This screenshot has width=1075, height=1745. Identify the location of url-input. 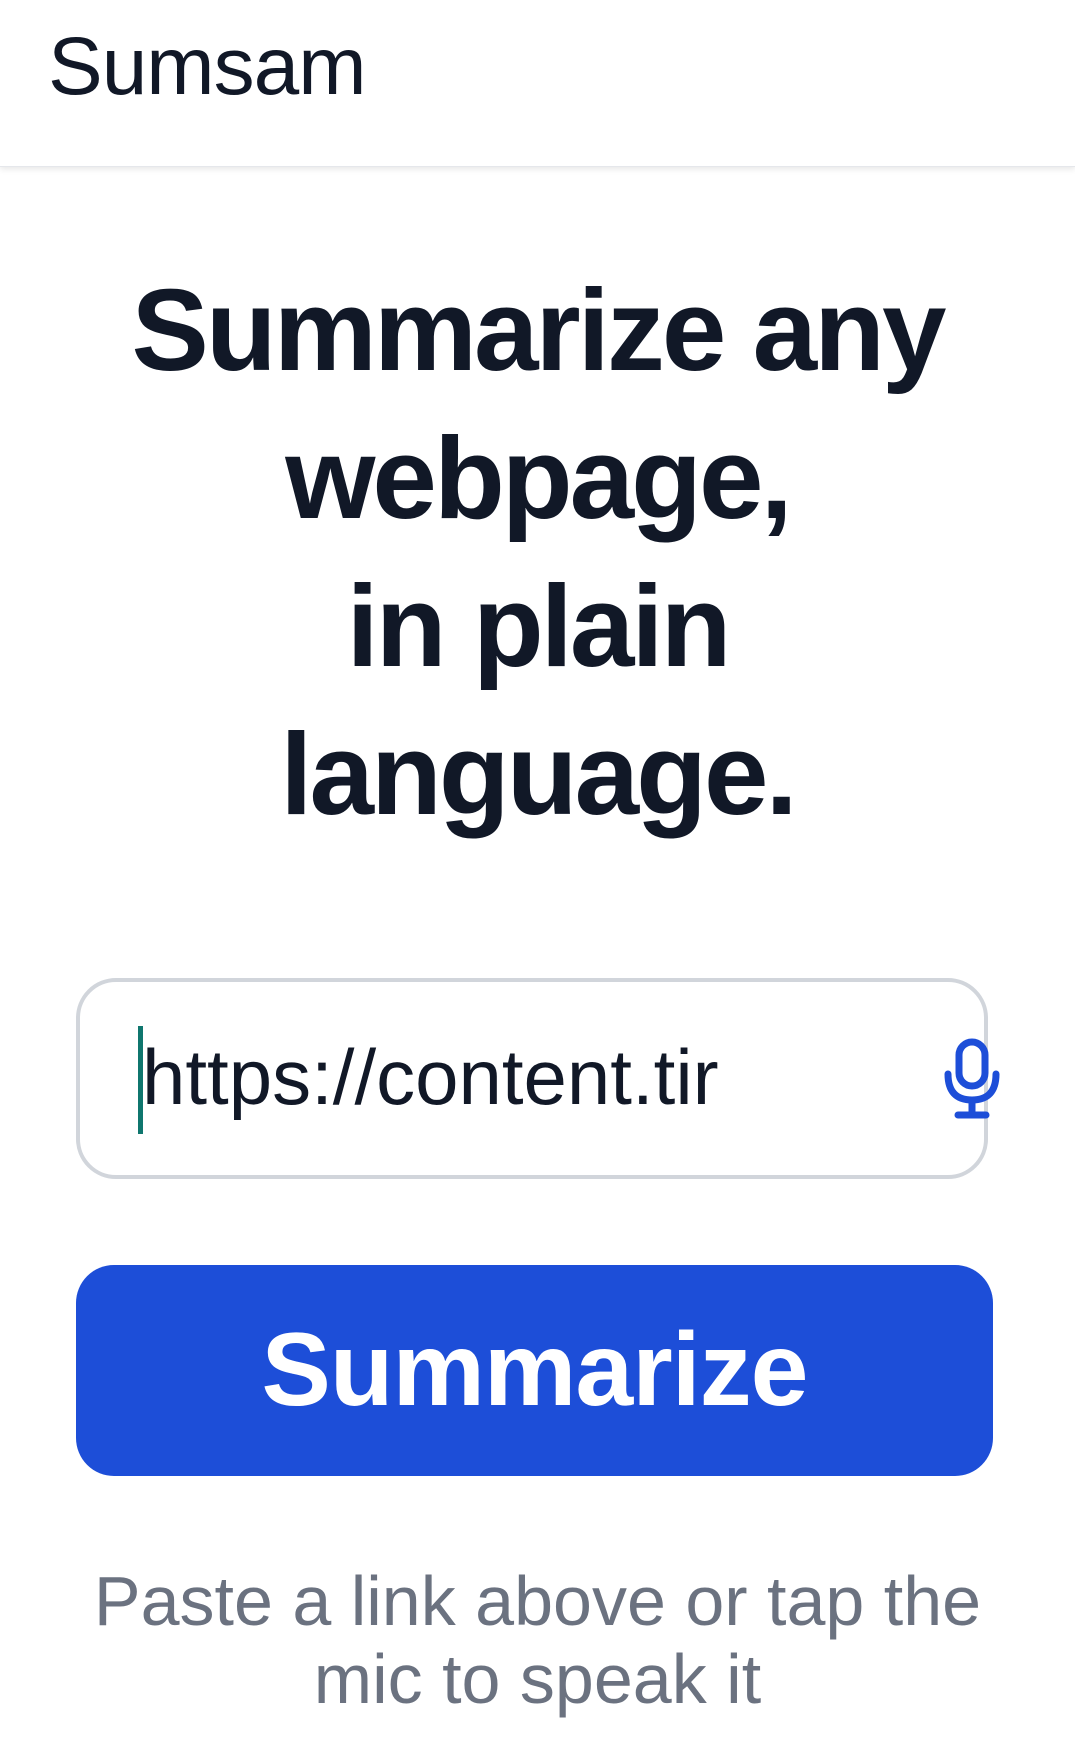
(492, 1077).